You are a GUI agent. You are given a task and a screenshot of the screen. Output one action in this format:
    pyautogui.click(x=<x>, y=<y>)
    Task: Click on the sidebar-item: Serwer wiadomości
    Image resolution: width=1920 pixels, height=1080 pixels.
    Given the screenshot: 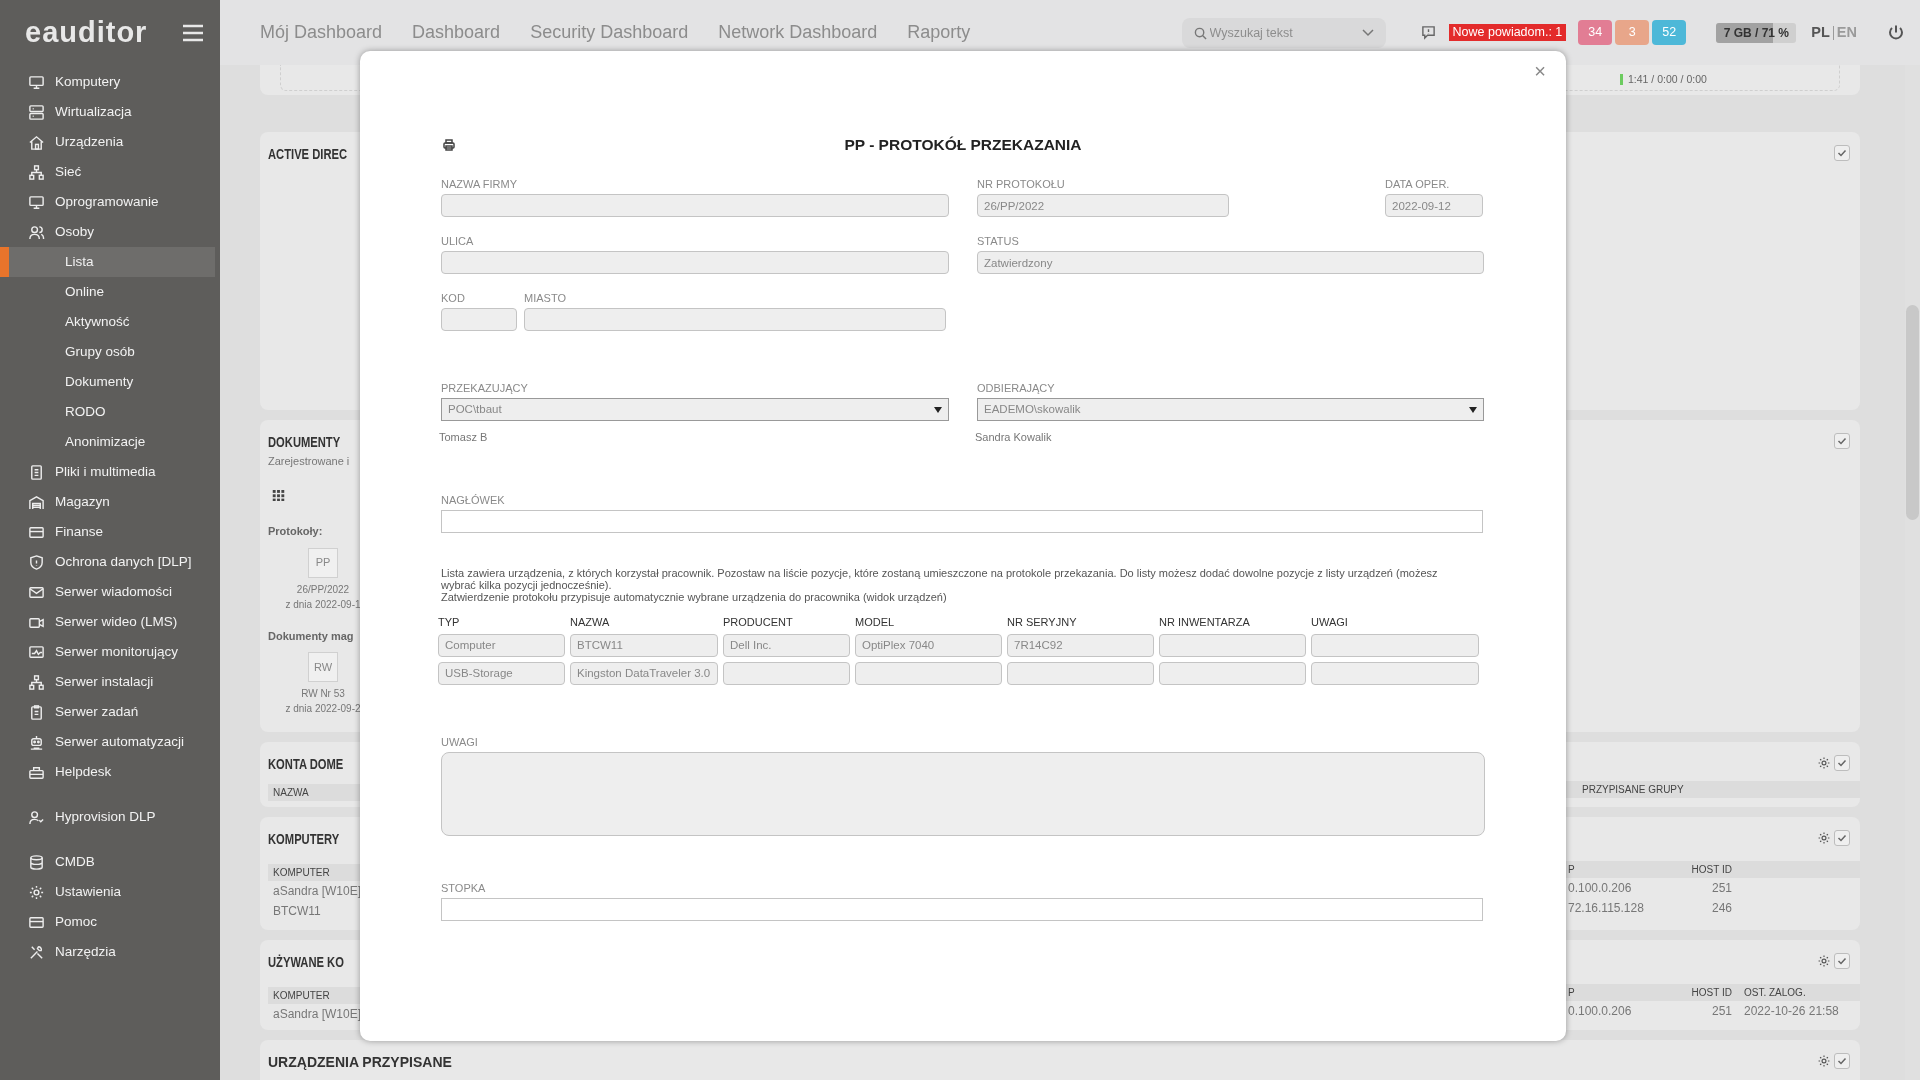 What is the action you would take?
    pyautogui.click(x=110, y=592)
    